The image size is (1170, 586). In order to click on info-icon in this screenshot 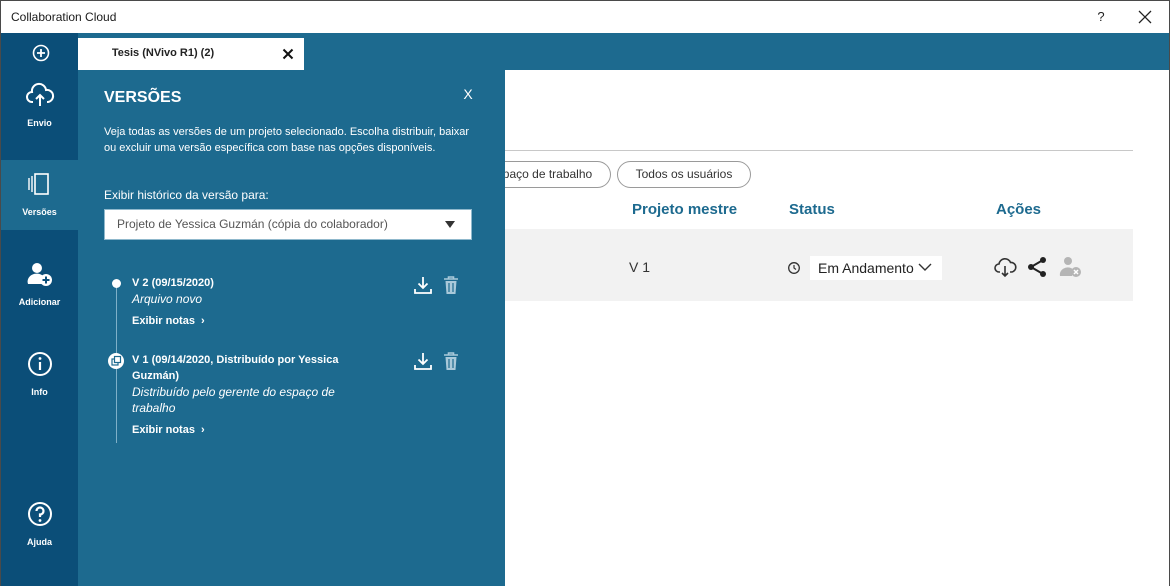, I will do `click(40, 364)`.